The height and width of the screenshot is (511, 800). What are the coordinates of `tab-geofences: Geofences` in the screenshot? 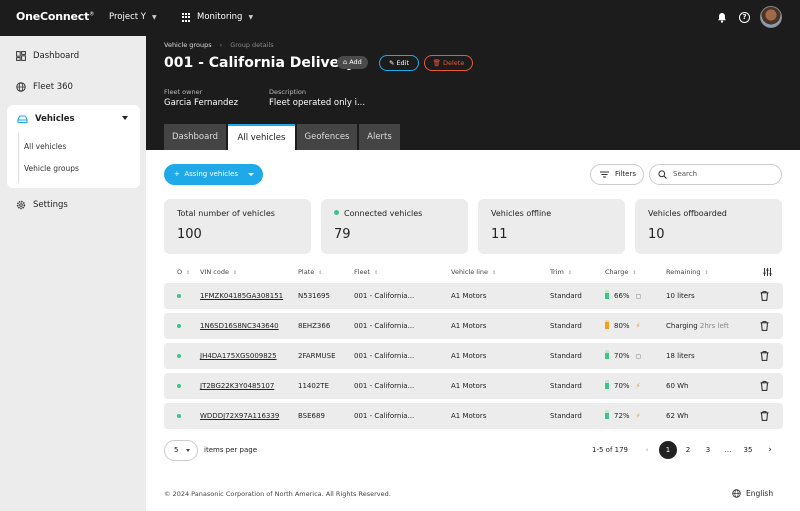 It's located at (327, 137).